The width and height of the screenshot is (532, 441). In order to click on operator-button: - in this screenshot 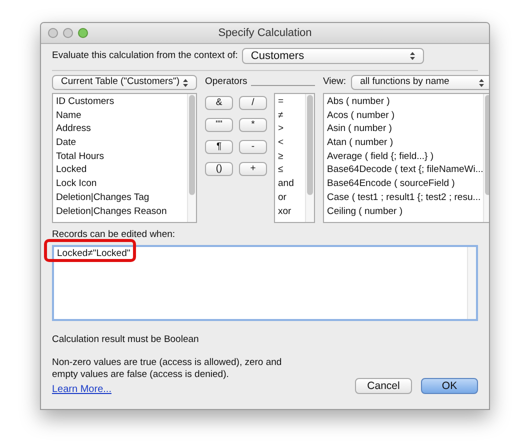, I will do `click(253, 147)`.